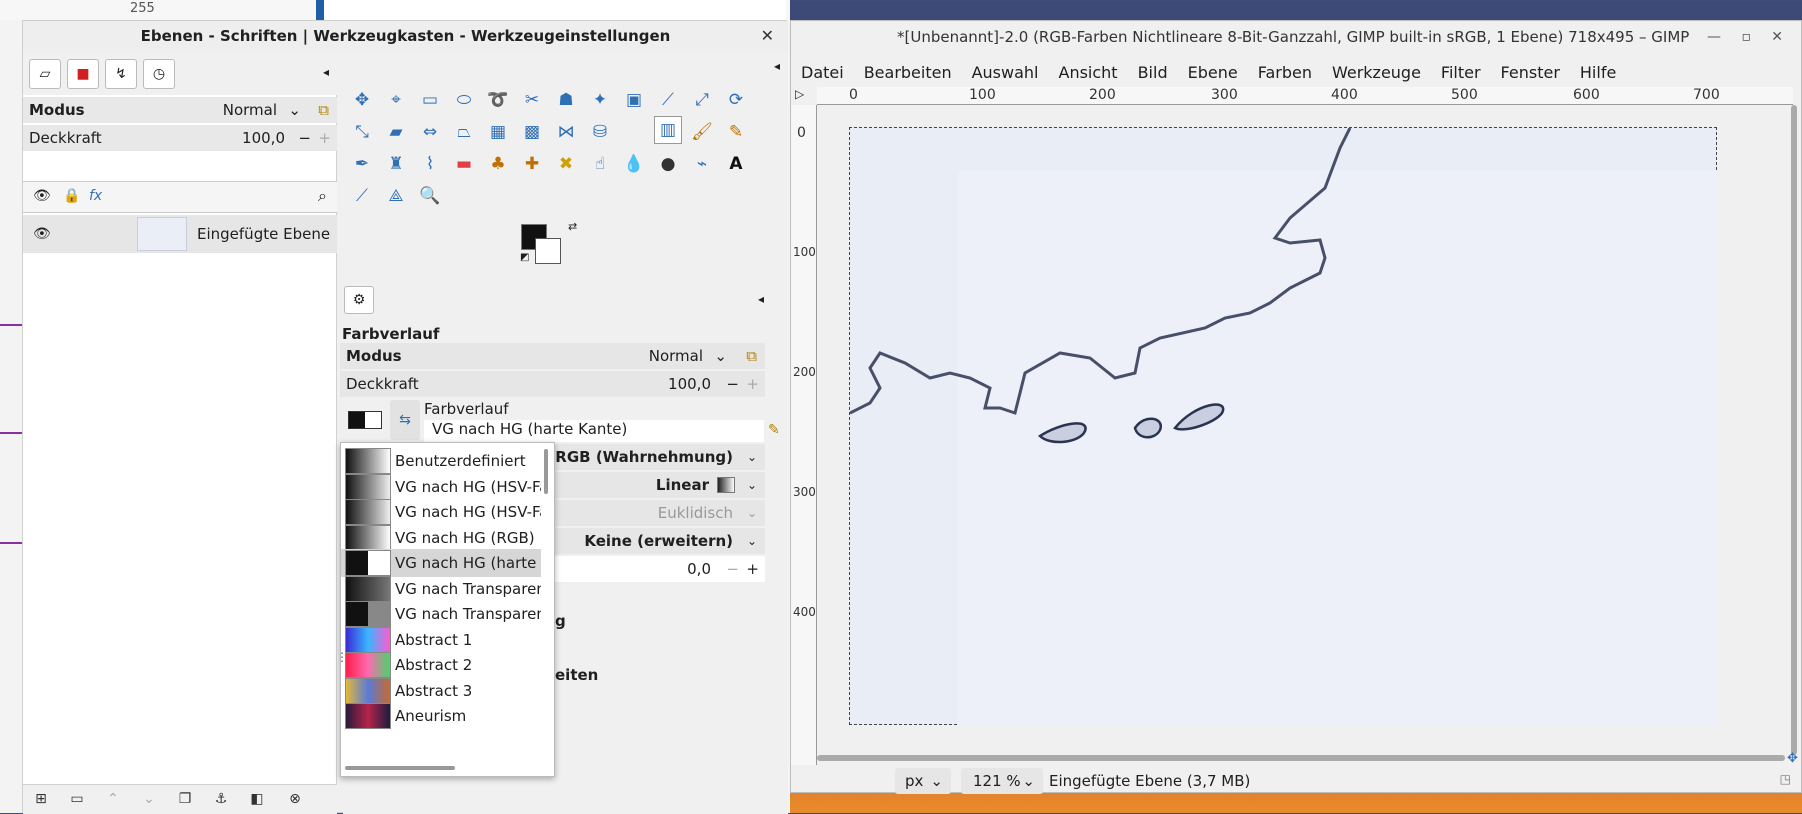 This screenshot has height=814, width=1802. What do you see at coordinates (498, 164) in the screenshot?
I see `clone-icon: ♣` at bounding box center [498, 164].